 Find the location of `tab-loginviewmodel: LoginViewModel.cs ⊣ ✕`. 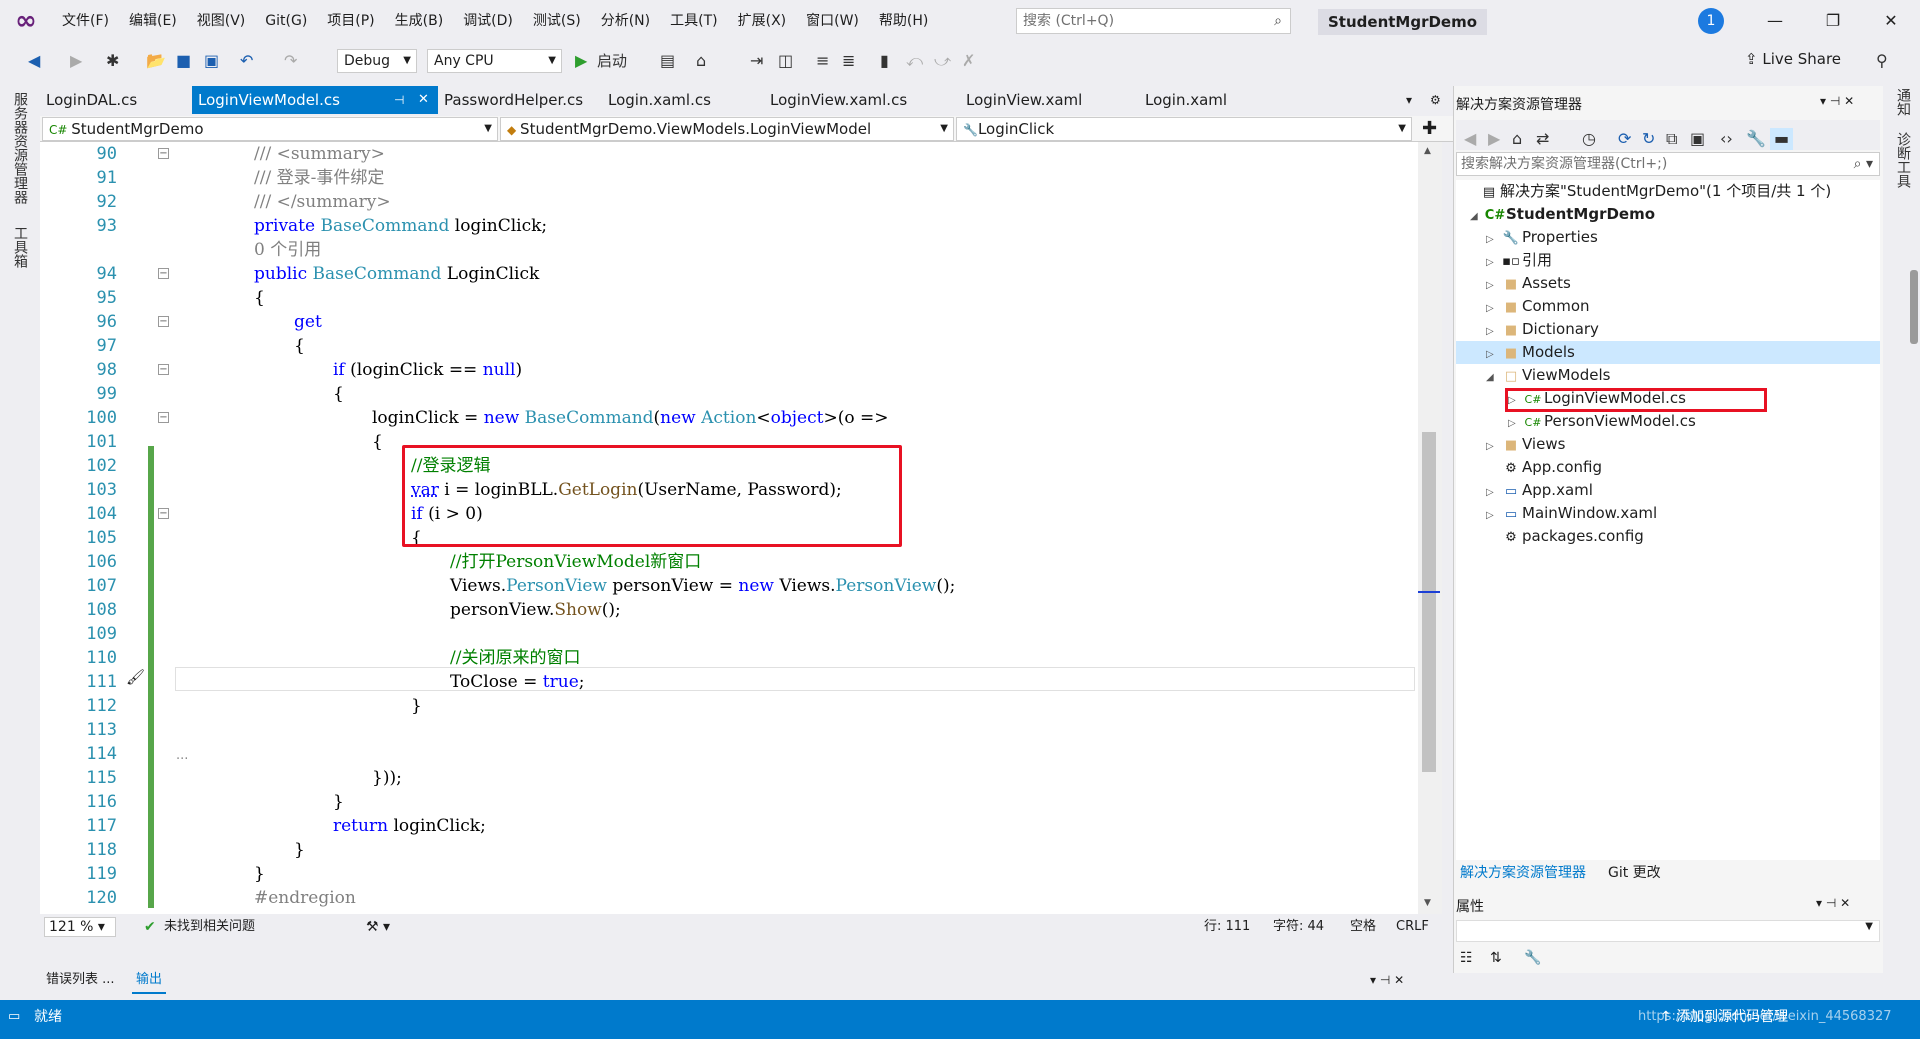

tab-loginviewmodel: LoginViewModel.cs ⊣ ✕ is located at coordinates (315, 100).